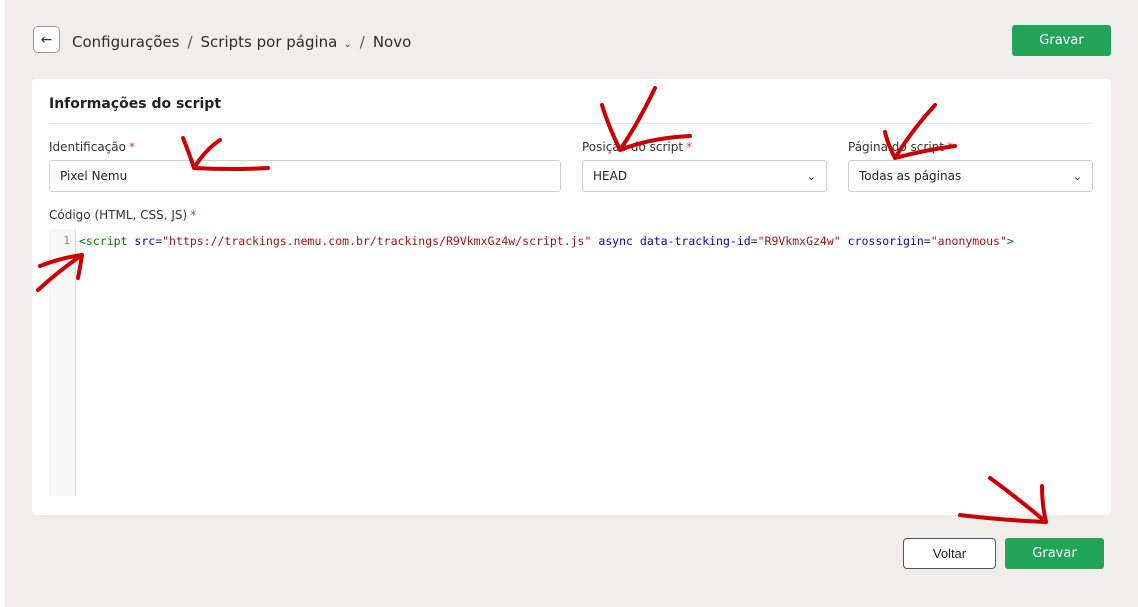 The image size is (1138, 607). What do you see at coordinates (910, 176) in the screenshot?
I see `pagina-value: Todas as páginas` at bounding box center [910, 176].